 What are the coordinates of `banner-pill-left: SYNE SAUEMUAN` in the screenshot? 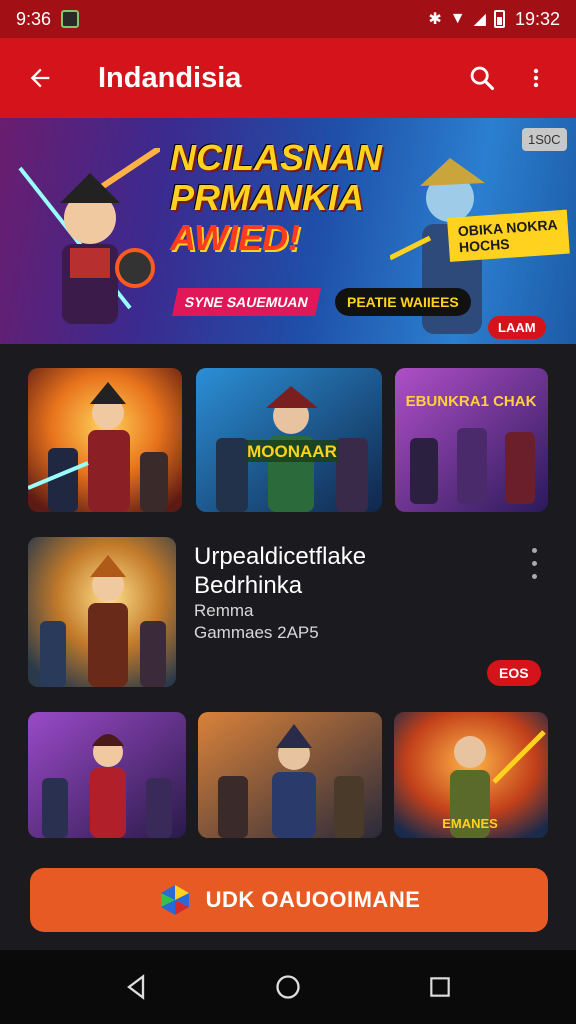 It's located at (246, 302).